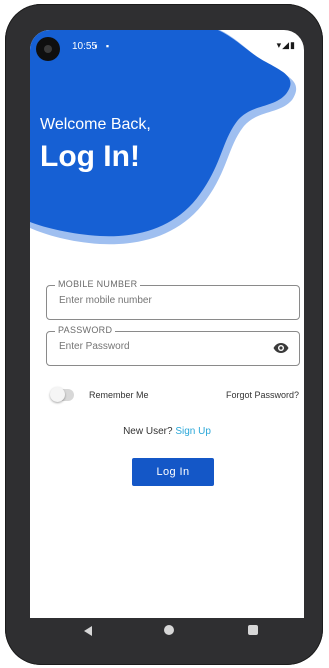  What do you see at coordinates (57, 394) in the screenshot?
I see `toggle-knob` at bounding box center [57, 394].